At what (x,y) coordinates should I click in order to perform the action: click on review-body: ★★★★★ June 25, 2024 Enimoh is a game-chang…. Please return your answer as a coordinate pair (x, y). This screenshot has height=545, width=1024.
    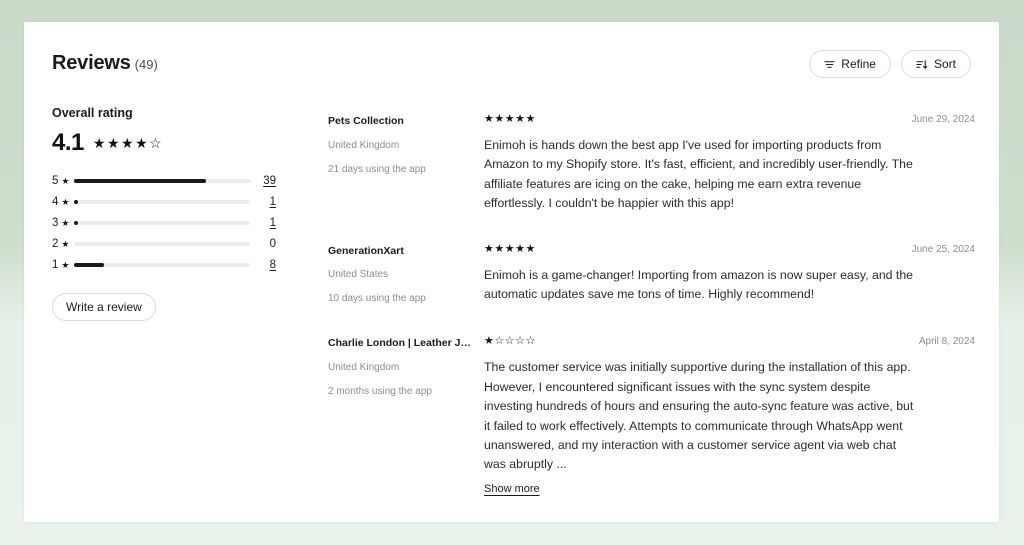
    Looking at the image, I should click on (729, 274).